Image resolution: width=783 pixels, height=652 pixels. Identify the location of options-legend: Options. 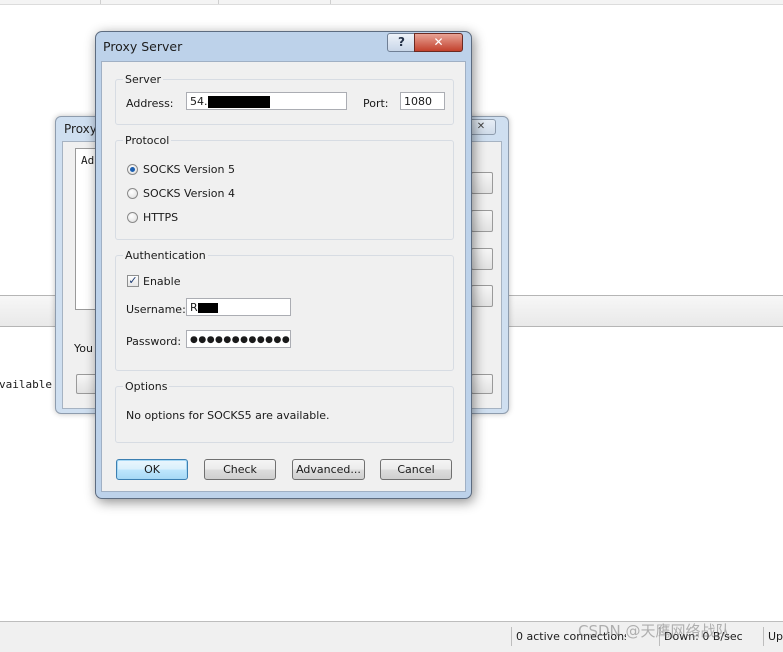
(146, 386).